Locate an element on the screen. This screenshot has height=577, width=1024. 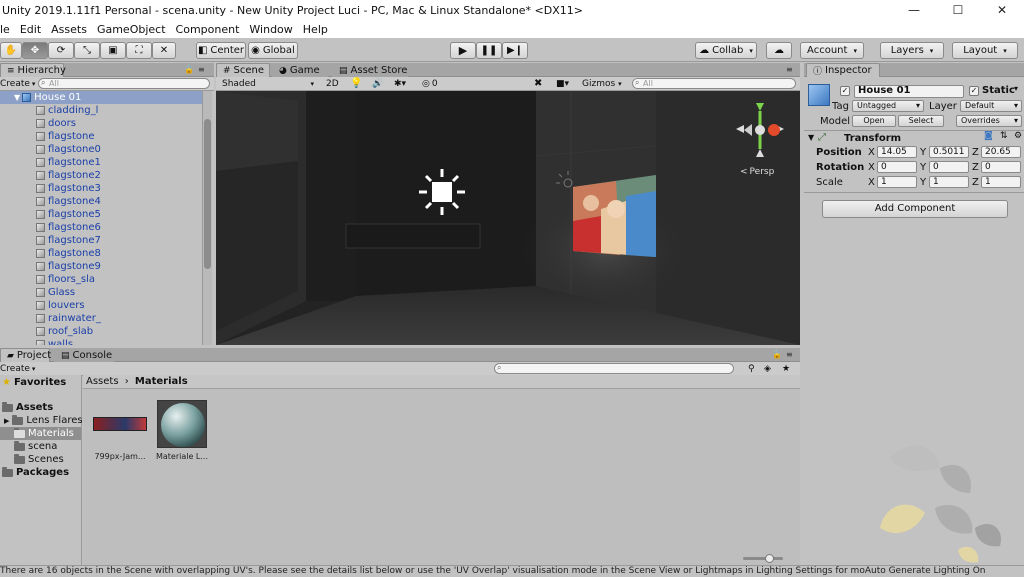
hierarchy-item: floors_sla is located at coordinates (65, 279).